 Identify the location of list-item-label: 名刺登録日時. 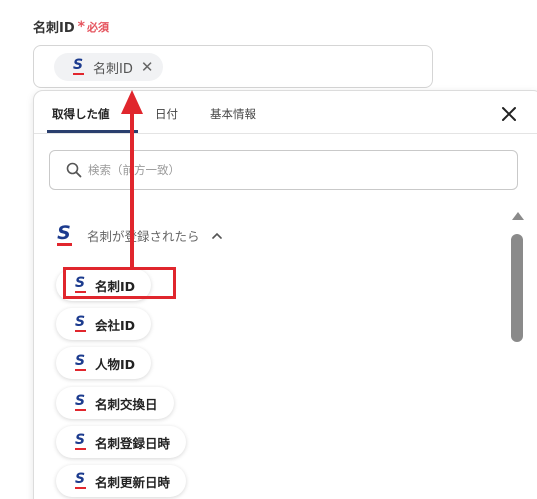
(133, 443).